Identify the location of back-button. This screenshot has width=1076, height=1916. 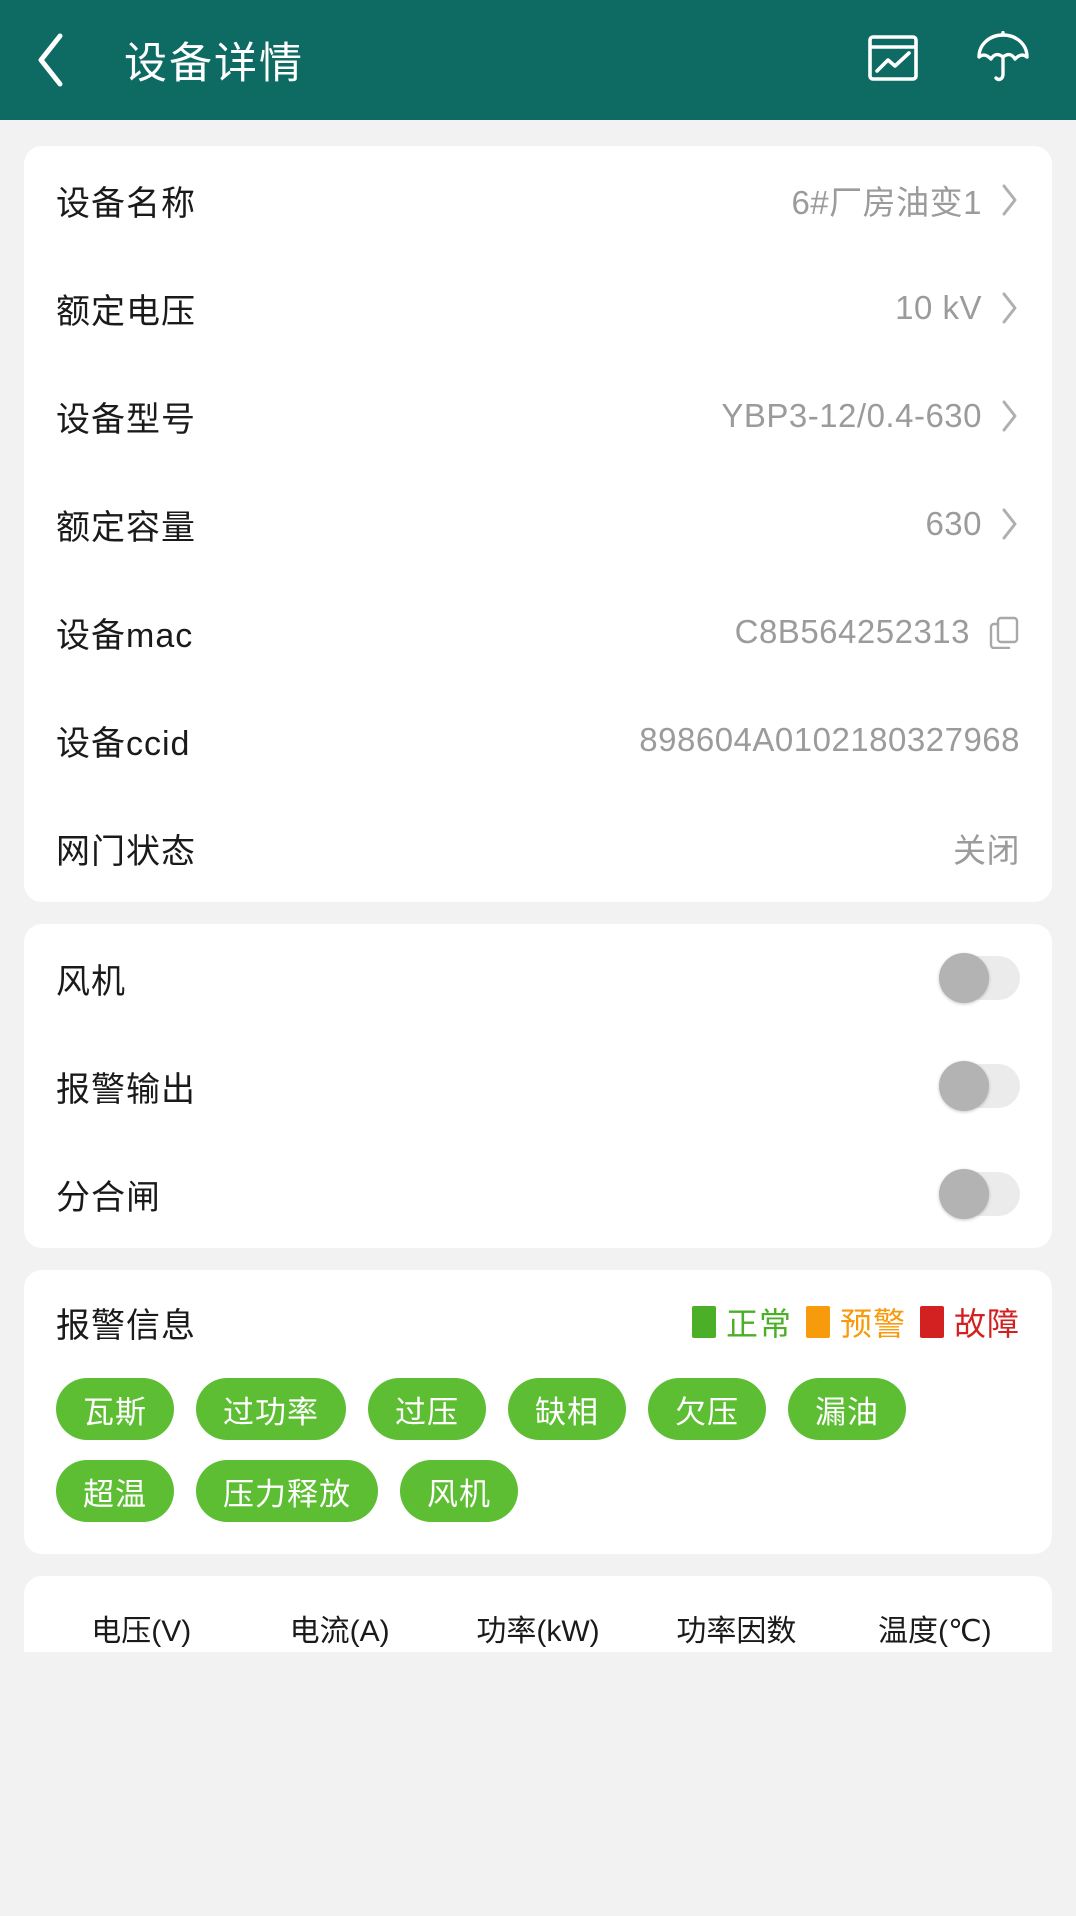
(65, 60).